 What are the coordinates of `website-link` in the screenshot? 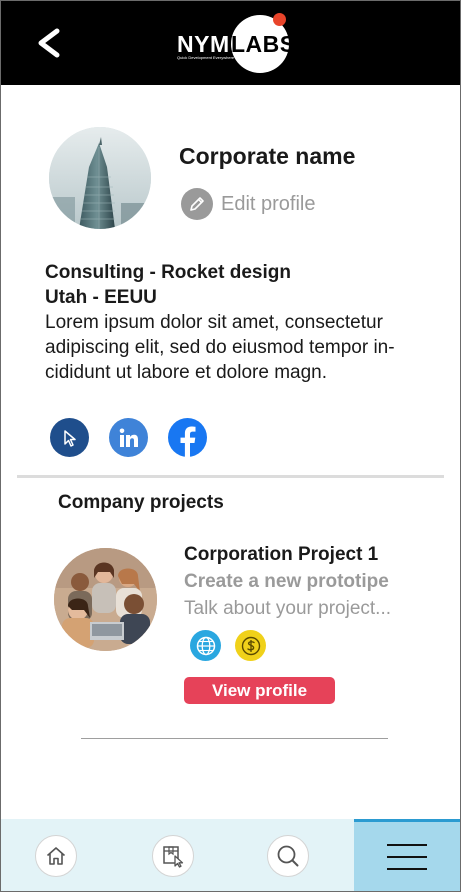 It's located at (69, 437).